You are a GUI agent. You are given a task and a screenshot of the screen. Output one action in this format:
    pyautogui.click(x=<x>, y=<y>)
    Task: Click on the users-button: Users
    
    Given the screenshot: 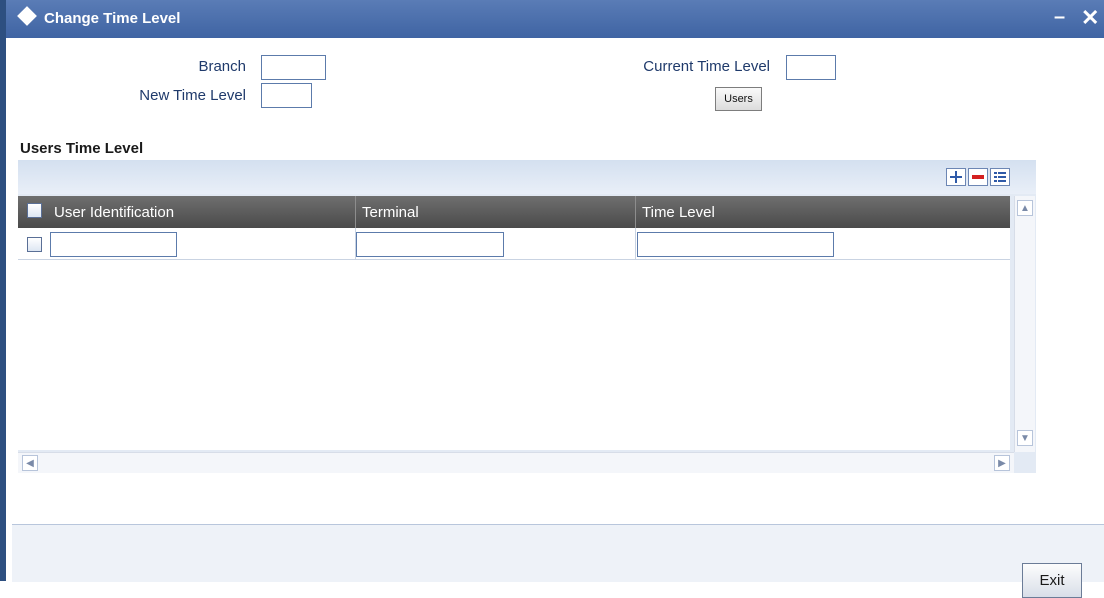 What is the action you would take?
    pyautogui.click(x=738, y=99)
    